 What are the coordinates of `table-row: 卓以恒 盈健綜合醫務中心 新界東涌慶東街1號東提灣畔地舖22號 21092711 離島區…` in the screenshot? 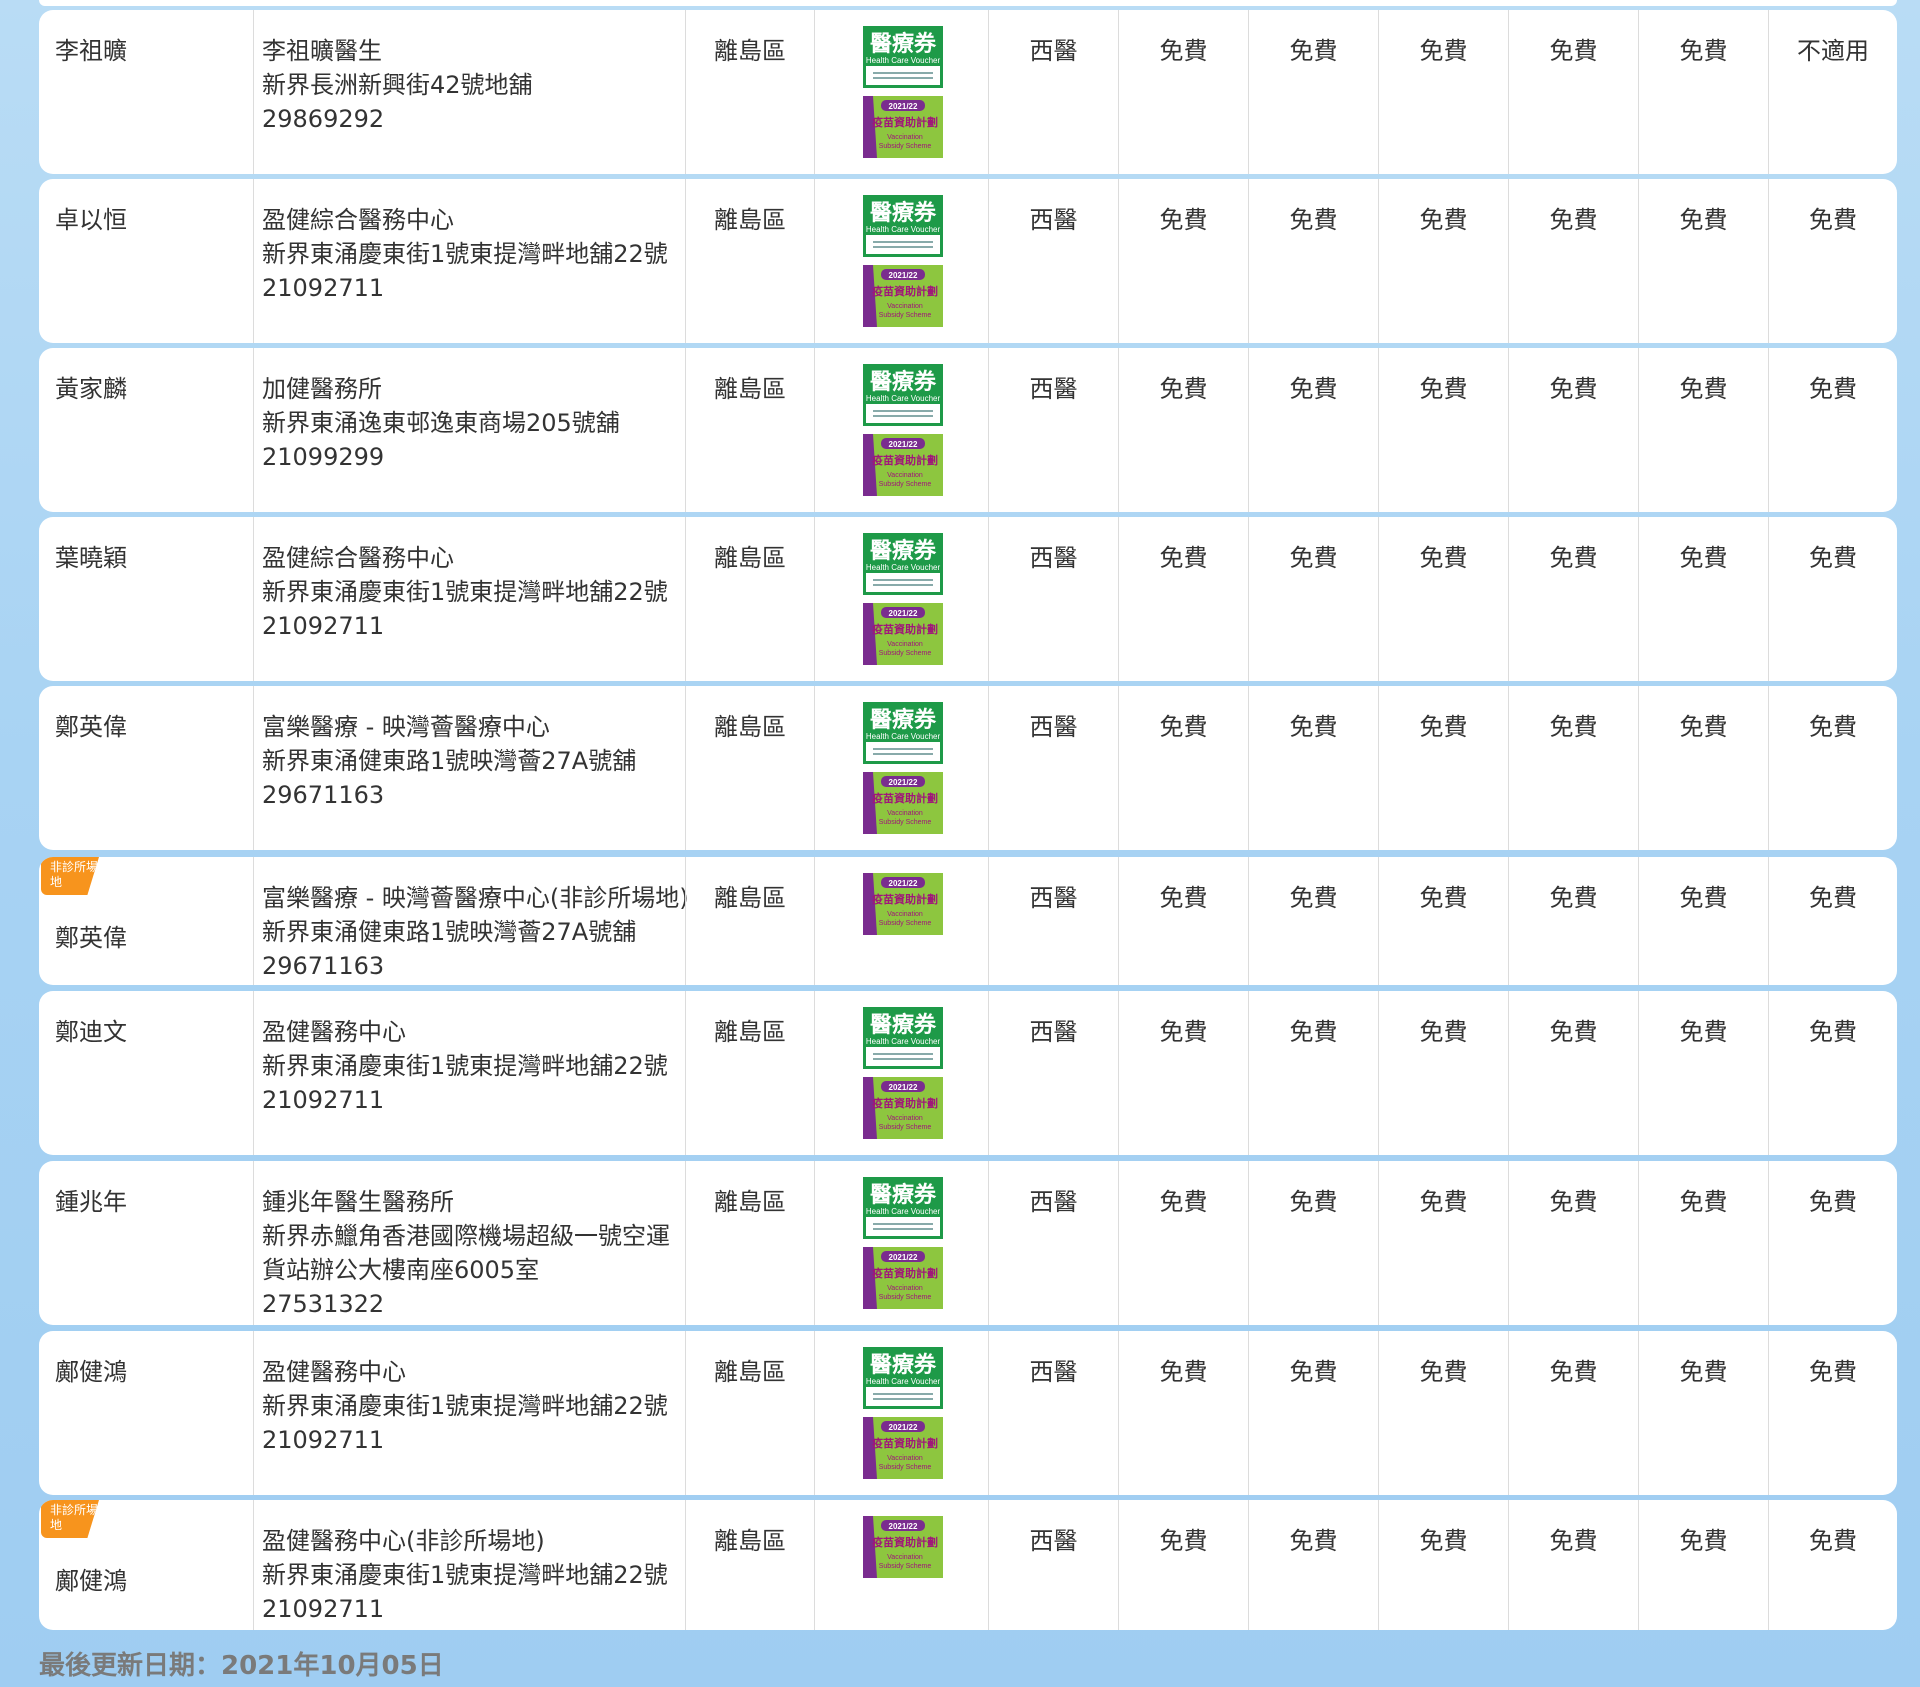 It's located at (968, 261).